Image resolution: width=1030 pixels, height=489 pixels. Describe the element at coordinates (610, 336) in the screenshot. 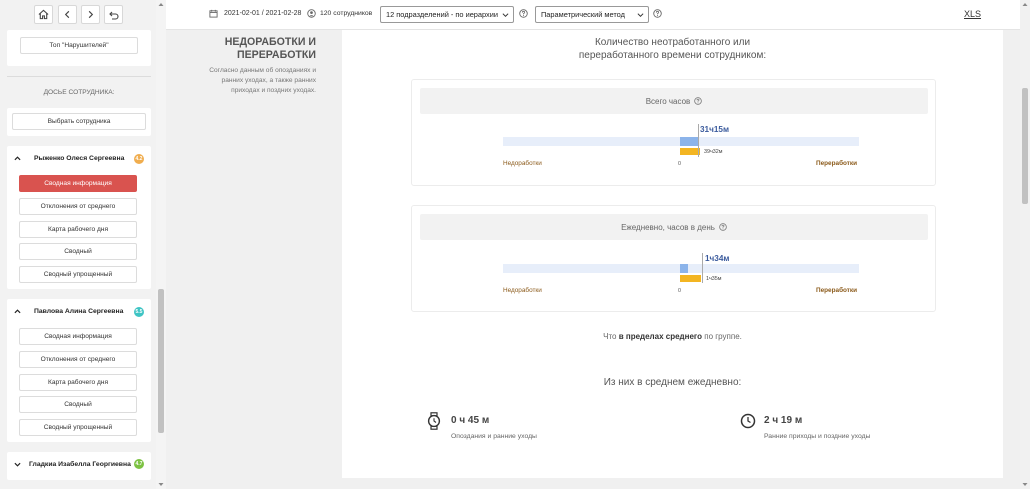

I see `status-prefix: Что` at that location.